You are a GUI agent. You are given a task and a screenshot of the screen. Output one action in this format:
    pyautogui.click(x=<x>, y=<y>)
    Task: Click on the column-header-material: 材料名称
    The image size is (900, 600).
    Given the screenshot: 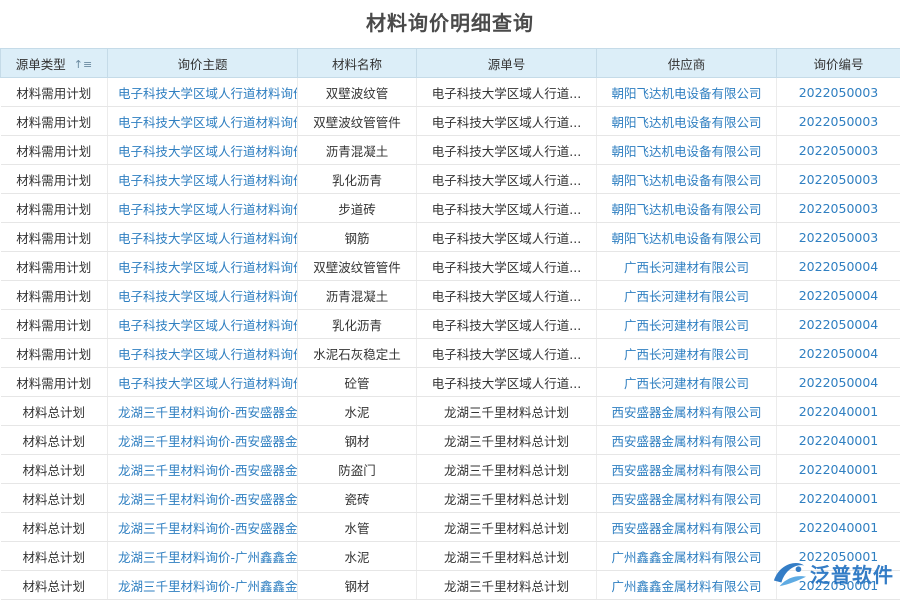 What is the action you would take?
    pyautogui.click(x=357, y=63)
    